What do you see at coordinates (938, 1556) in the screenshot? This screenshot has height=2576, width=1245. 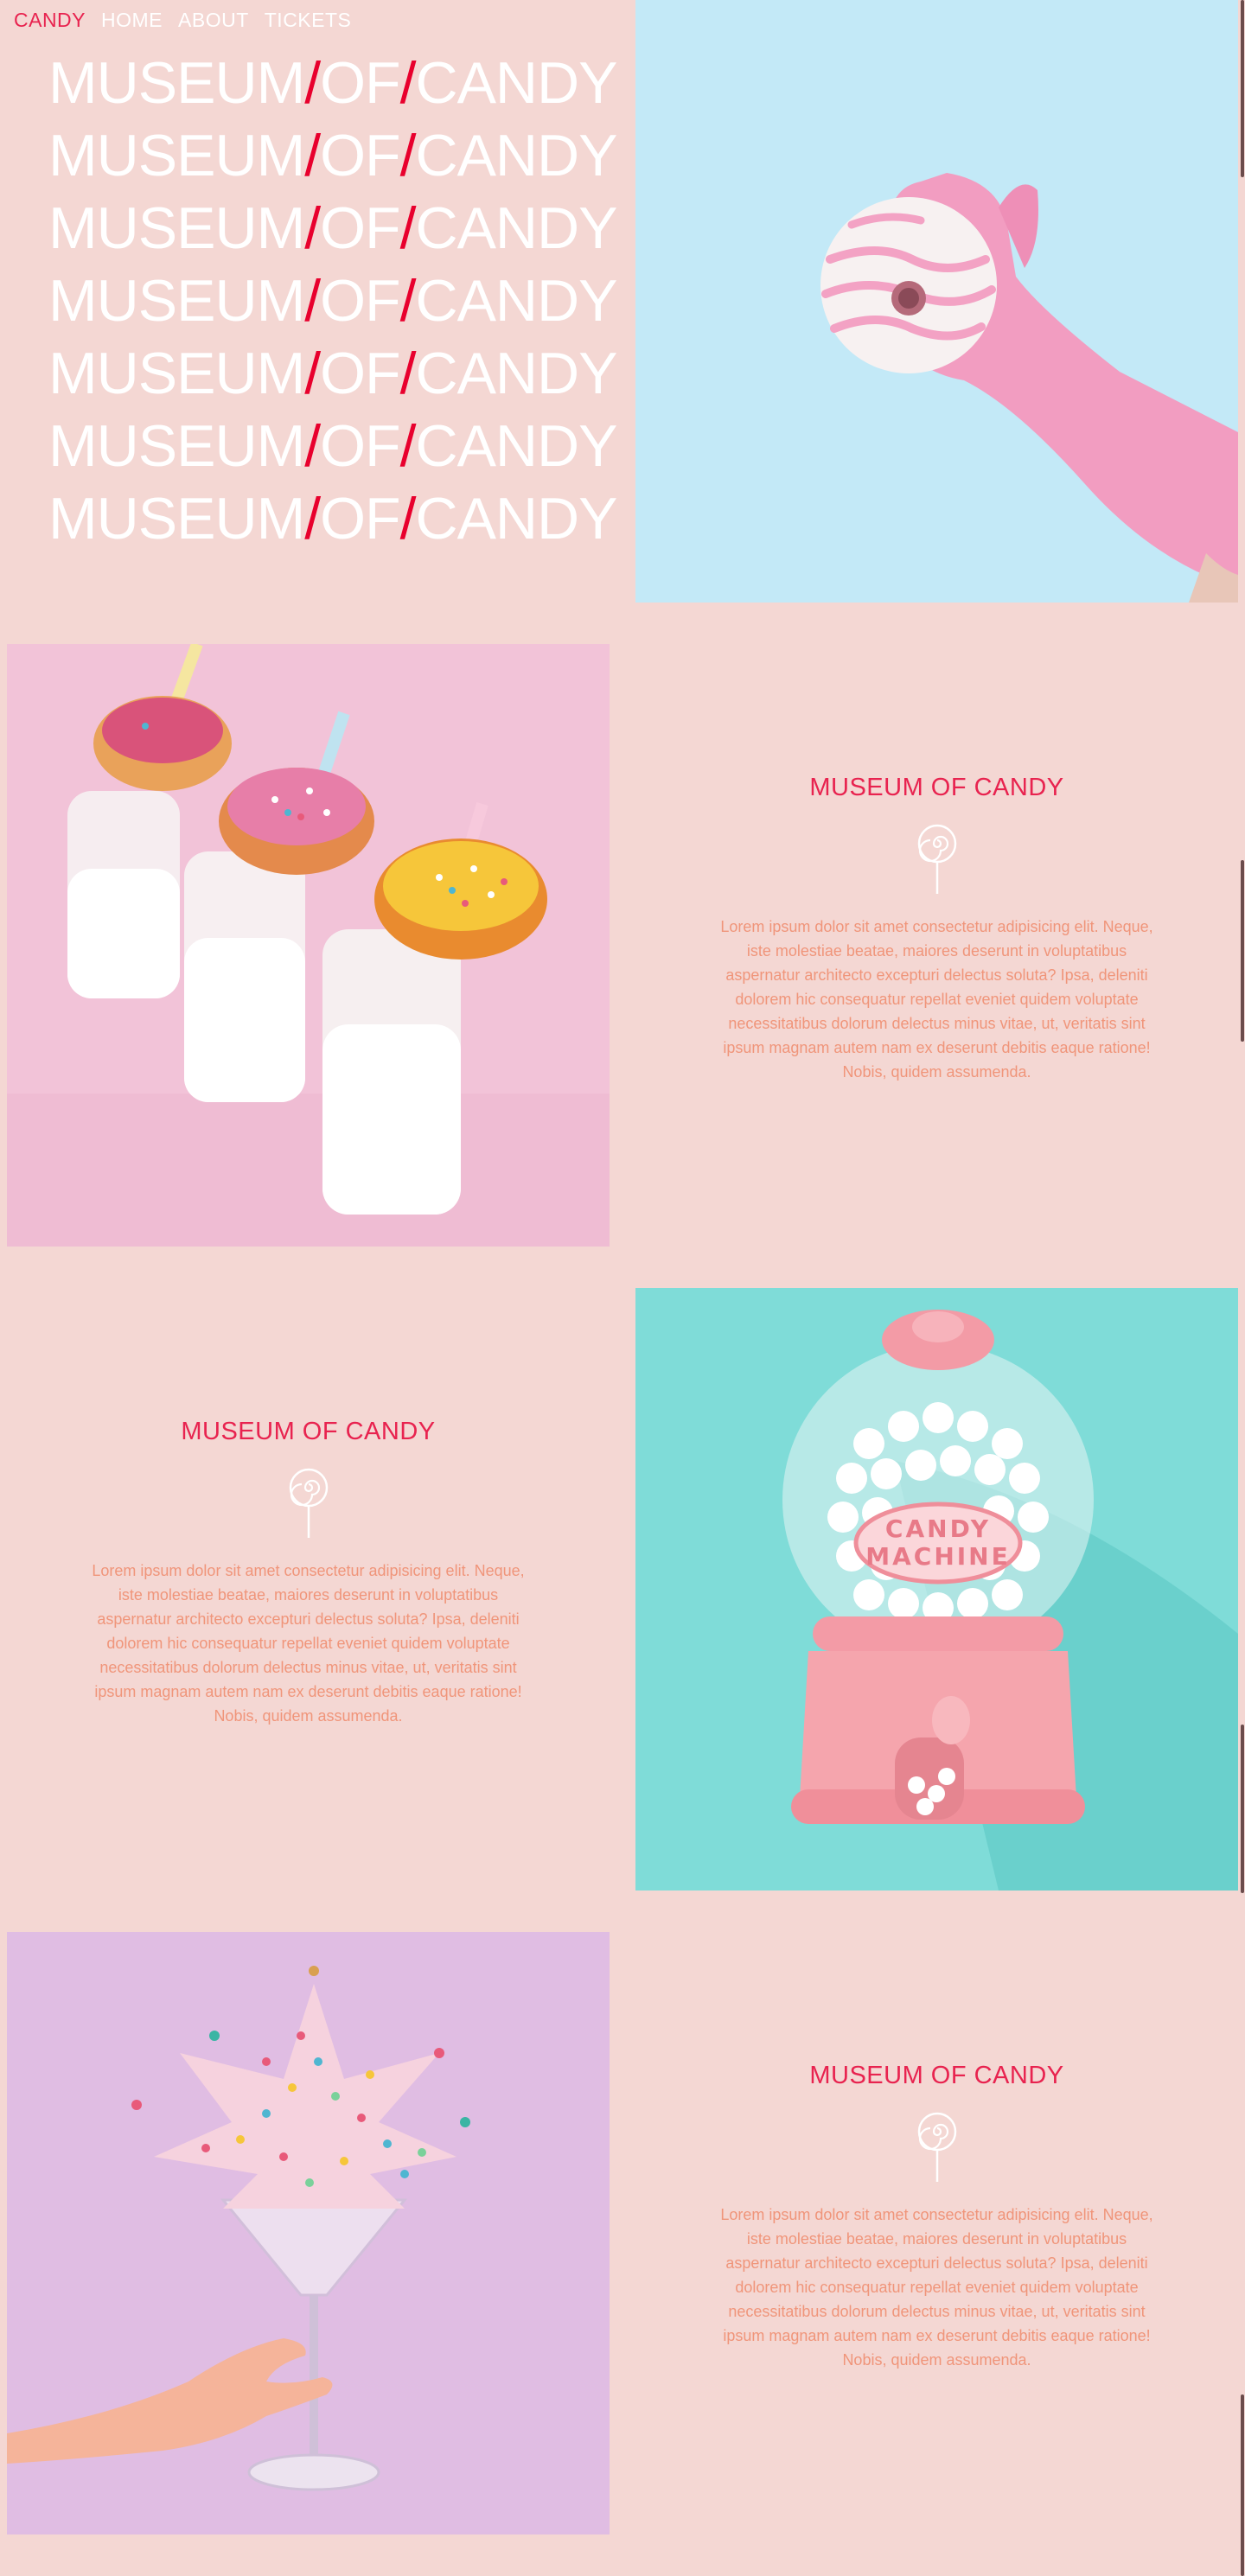 I see `gumball-label-line2: MACHINE` at bounding box center [938, 1556].